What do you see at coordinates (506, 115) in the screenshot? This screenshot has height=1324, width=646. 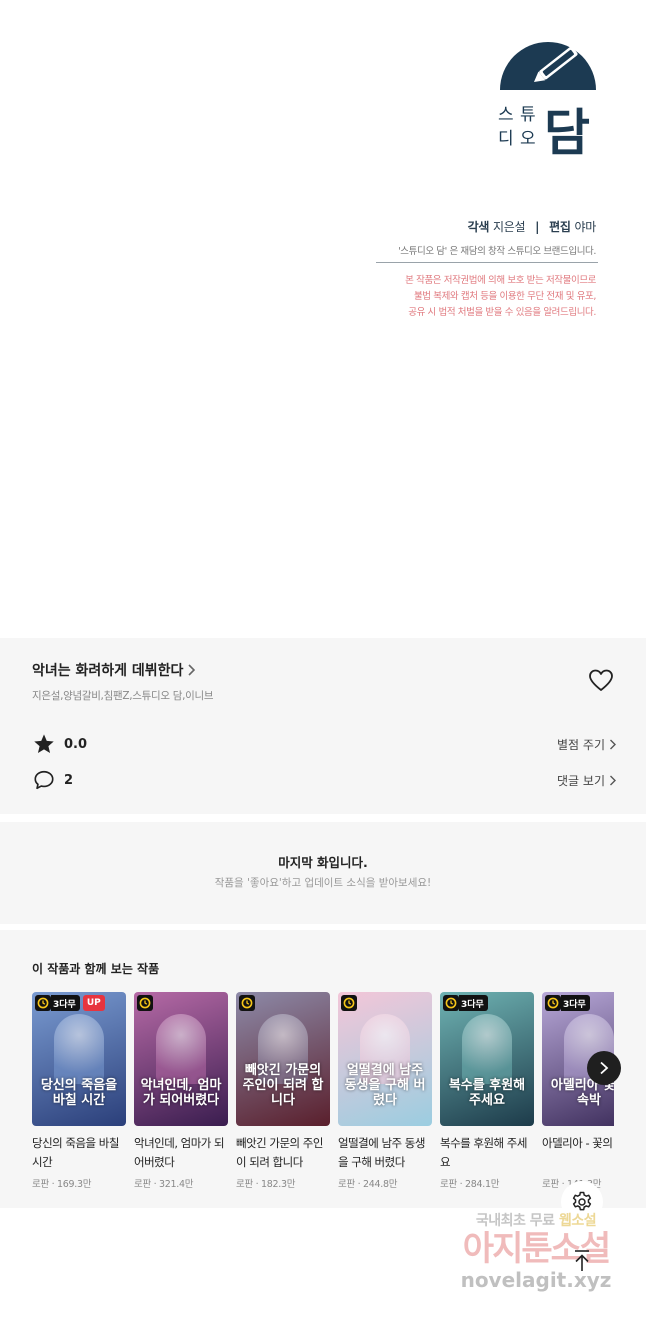 I see `logo-char-1: 스` at bounding box center [506, 115].